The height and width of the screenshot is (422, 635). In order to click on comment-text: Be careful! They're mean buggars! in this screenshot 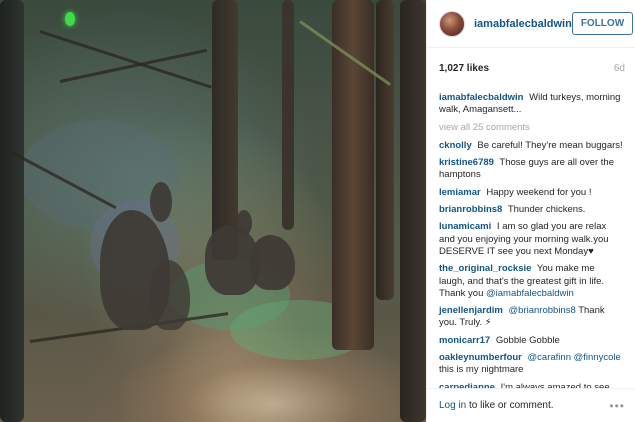, I will do `click(550, 145)`.